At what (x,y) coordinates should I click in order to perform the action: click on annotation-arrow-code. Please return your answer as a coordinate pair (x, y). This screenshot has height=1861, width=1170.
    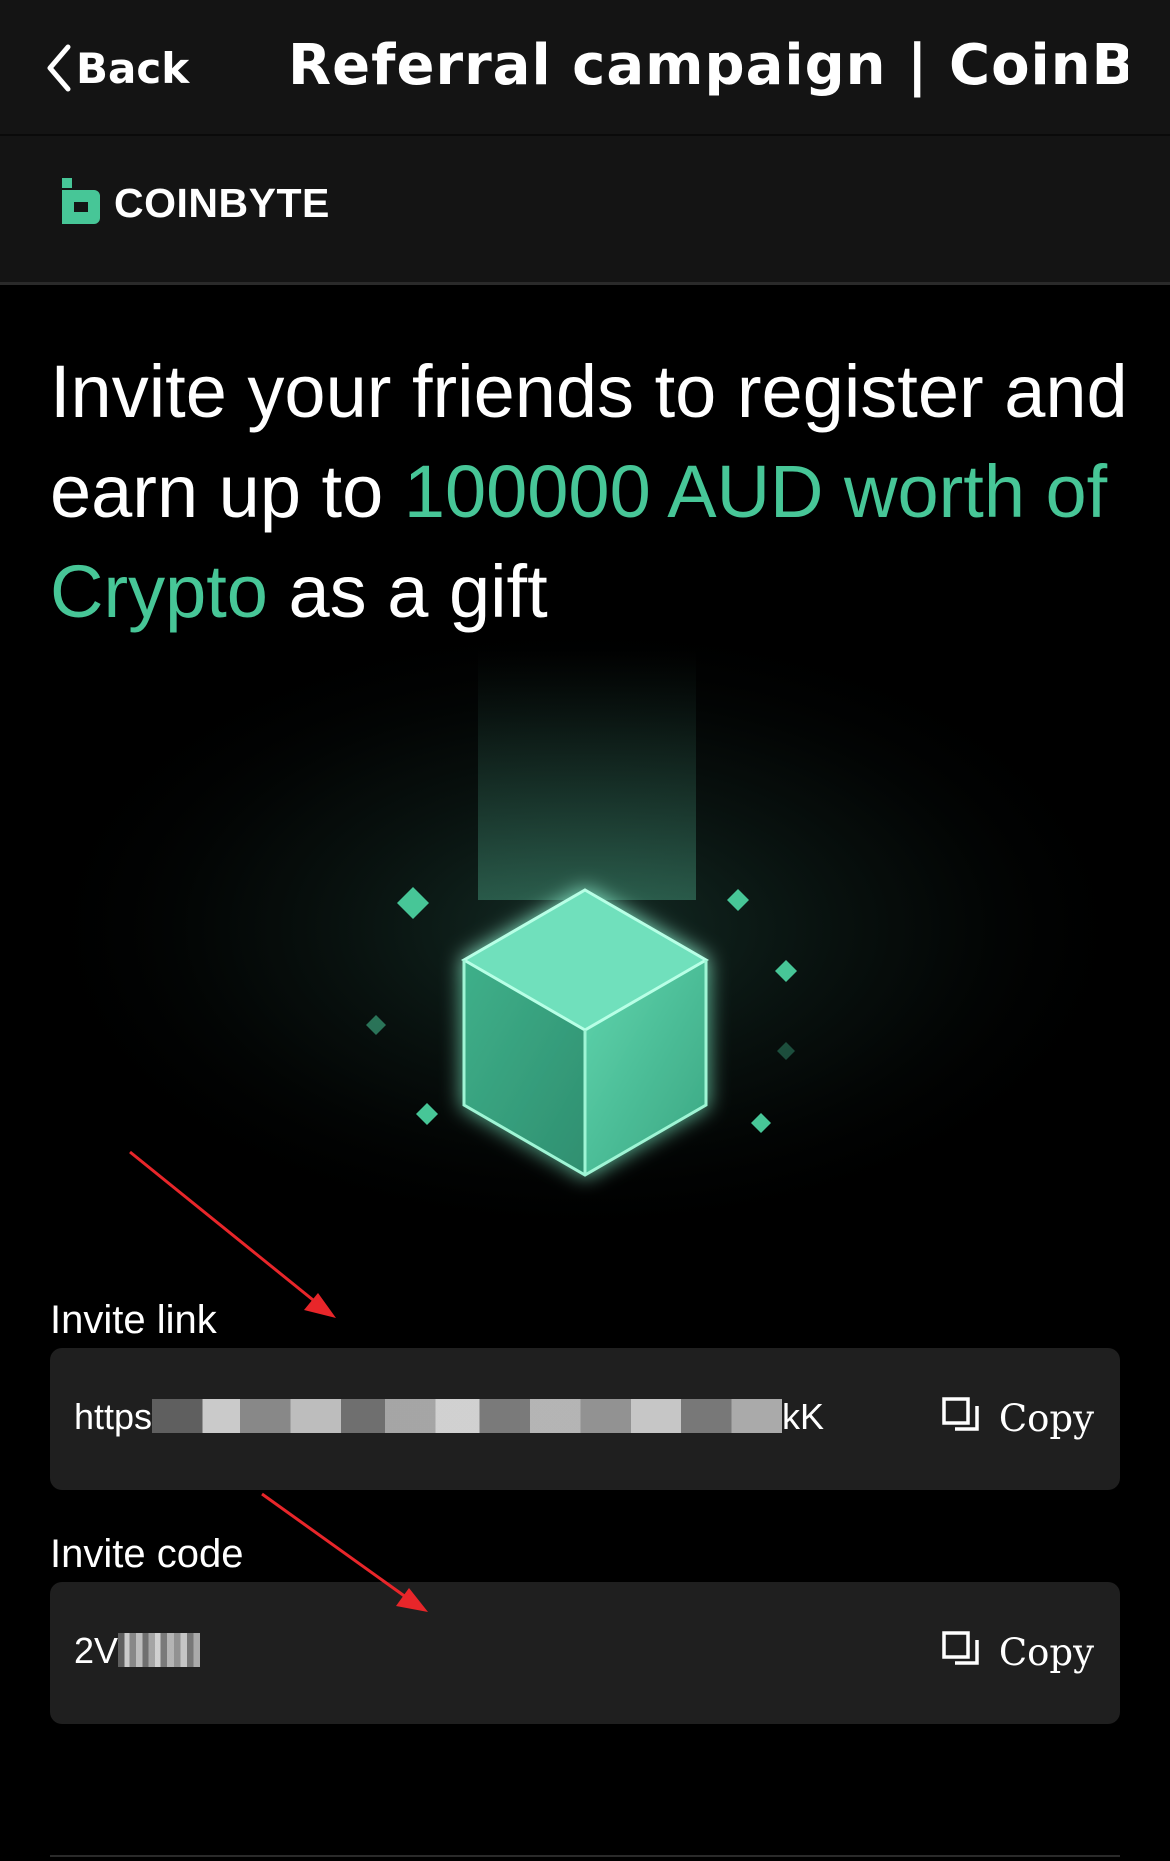
    Looking at the image, I should click on (336, 1547).